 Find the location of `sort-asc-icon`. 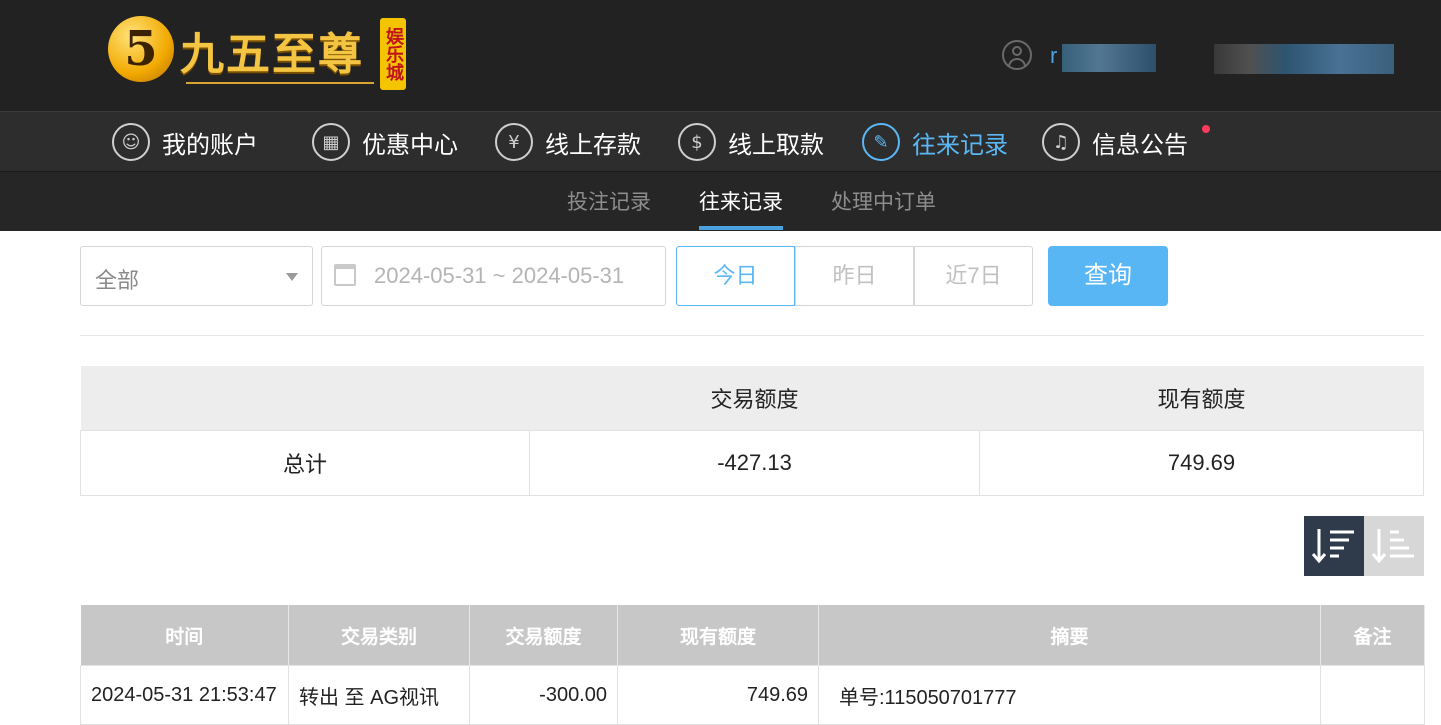

sort-asc-icon is located at coordinates (1392, 546).